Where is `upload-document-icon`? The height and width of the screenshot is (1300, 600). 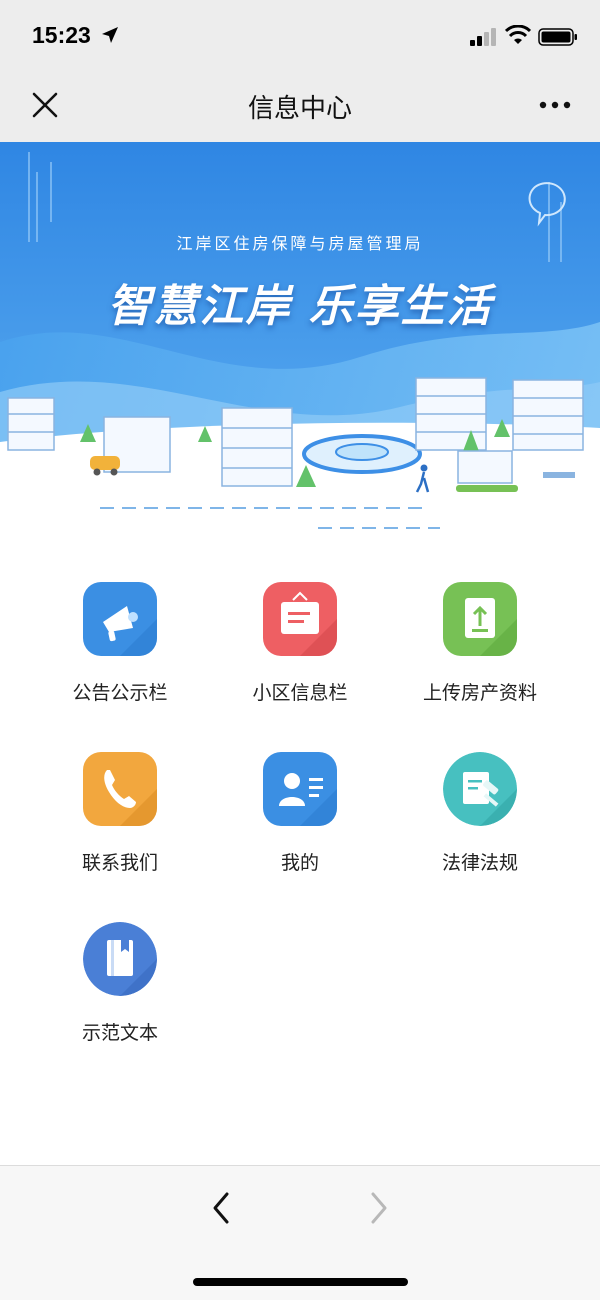
upload-document-icon is located at coordinates (480, 619).